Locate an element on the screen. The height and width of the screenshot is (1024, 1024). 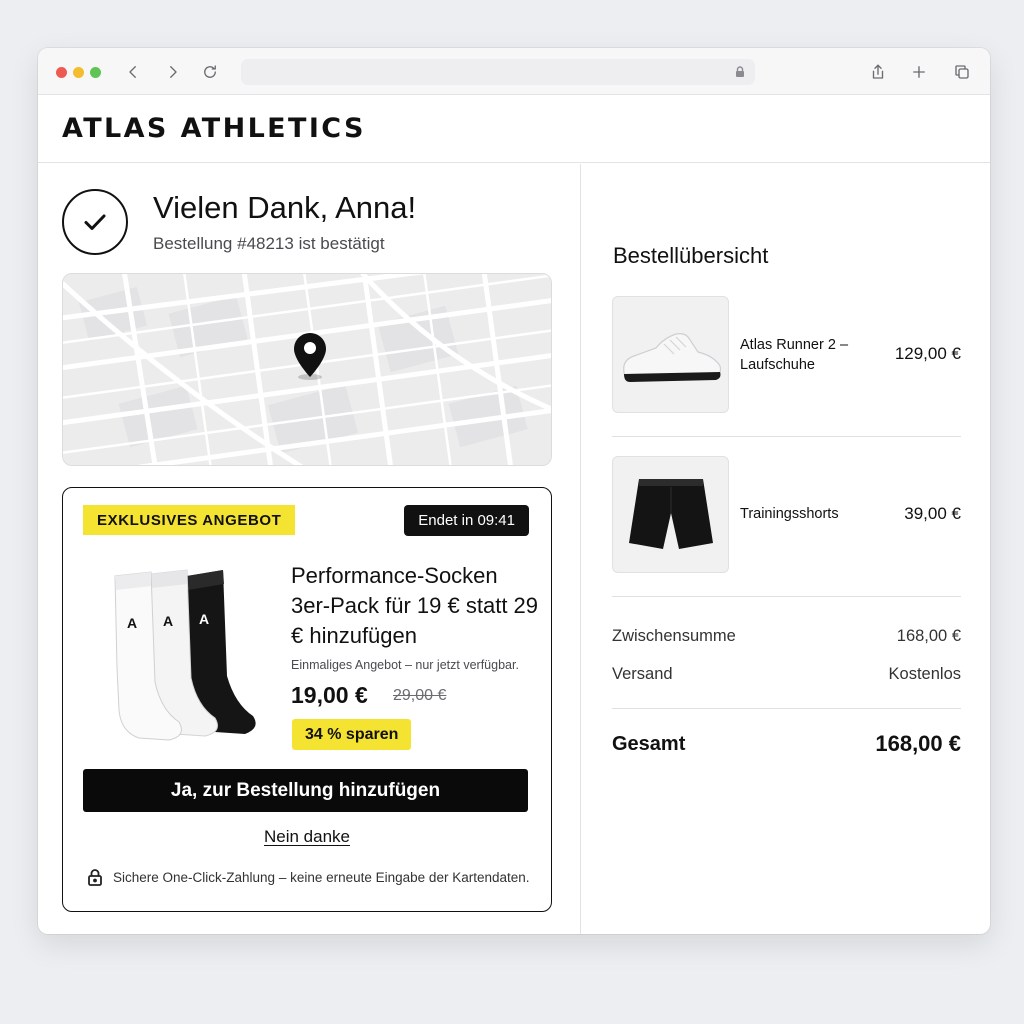
offer-original-price: 29,00 € is located at coordinates (420, 695).